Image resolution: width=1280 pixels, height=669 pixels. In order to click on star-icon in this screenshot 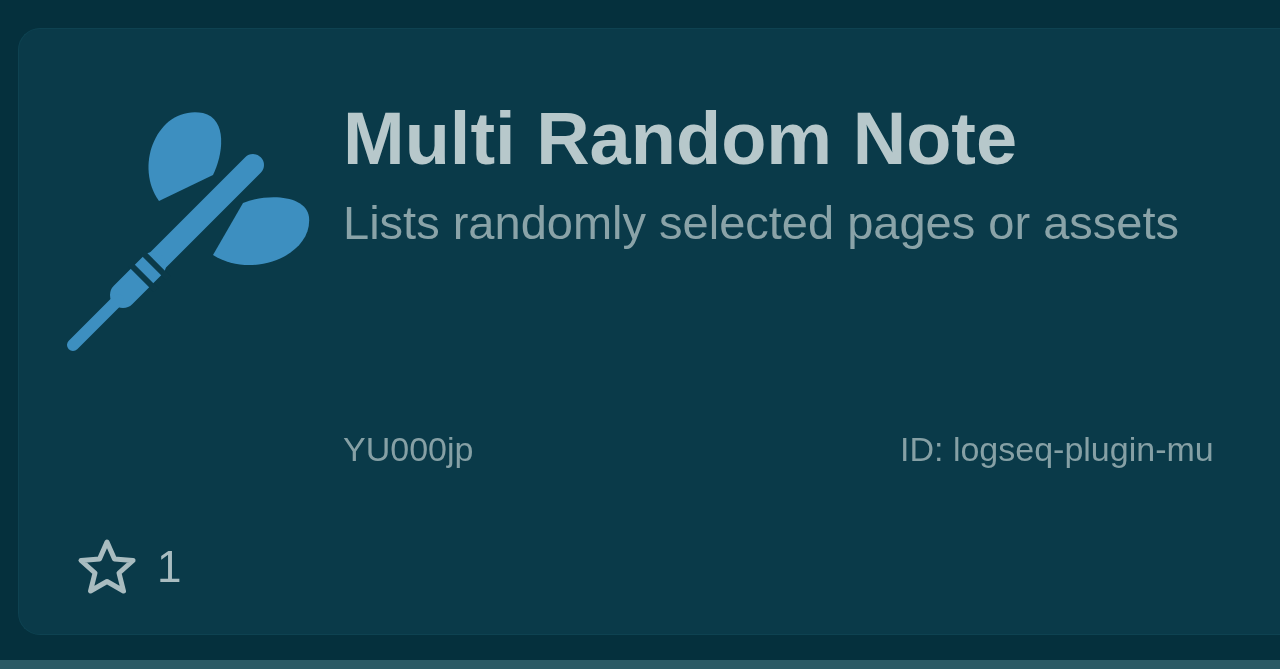, I will do `click(107, 567)`.